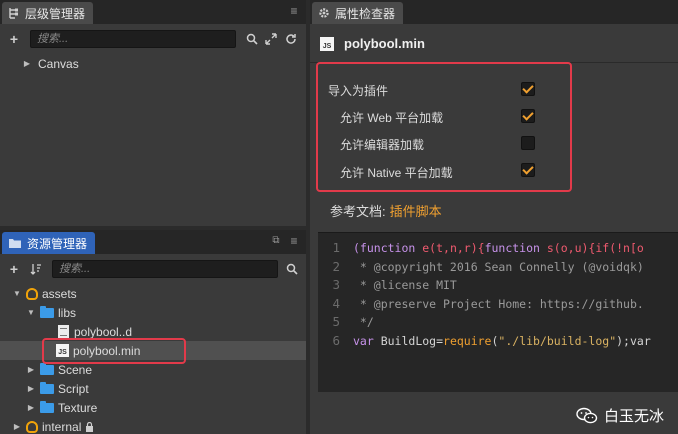 The image size is (678, 434). What do you see at coordinates (336, 266) in the screenshot?
I see `line-number: 2` at bounding box center [336, 266].